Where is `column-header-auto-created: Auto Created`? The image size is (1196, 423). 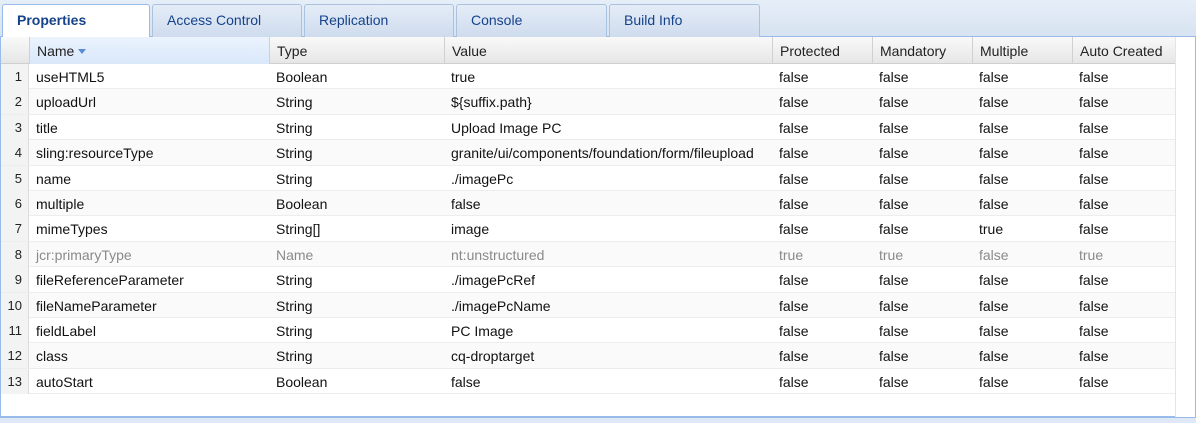 column-header-auto-created: Auto Created is located at coordinates (1123, 50).